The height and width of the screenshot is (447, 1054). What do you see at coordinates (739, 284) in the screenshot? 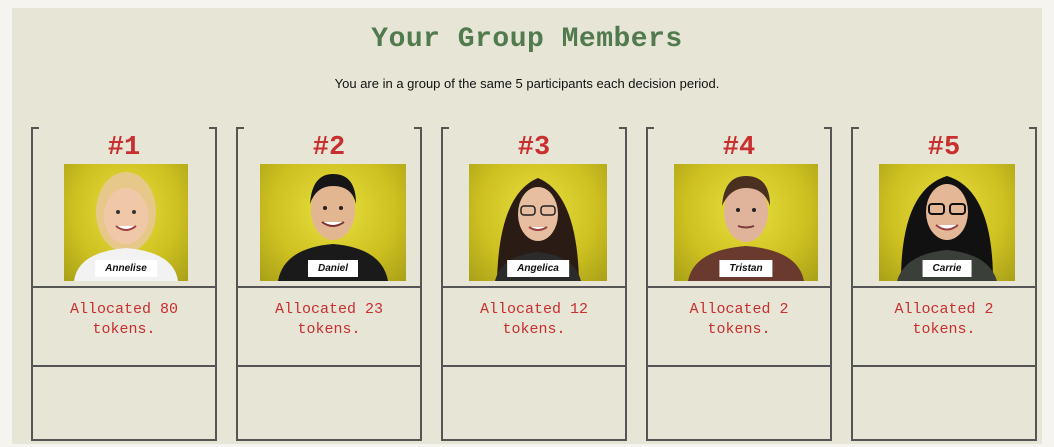
I see `member-card-4: #4 Tristan Allocated 2 tokens.` at bounding box center [739, 284].